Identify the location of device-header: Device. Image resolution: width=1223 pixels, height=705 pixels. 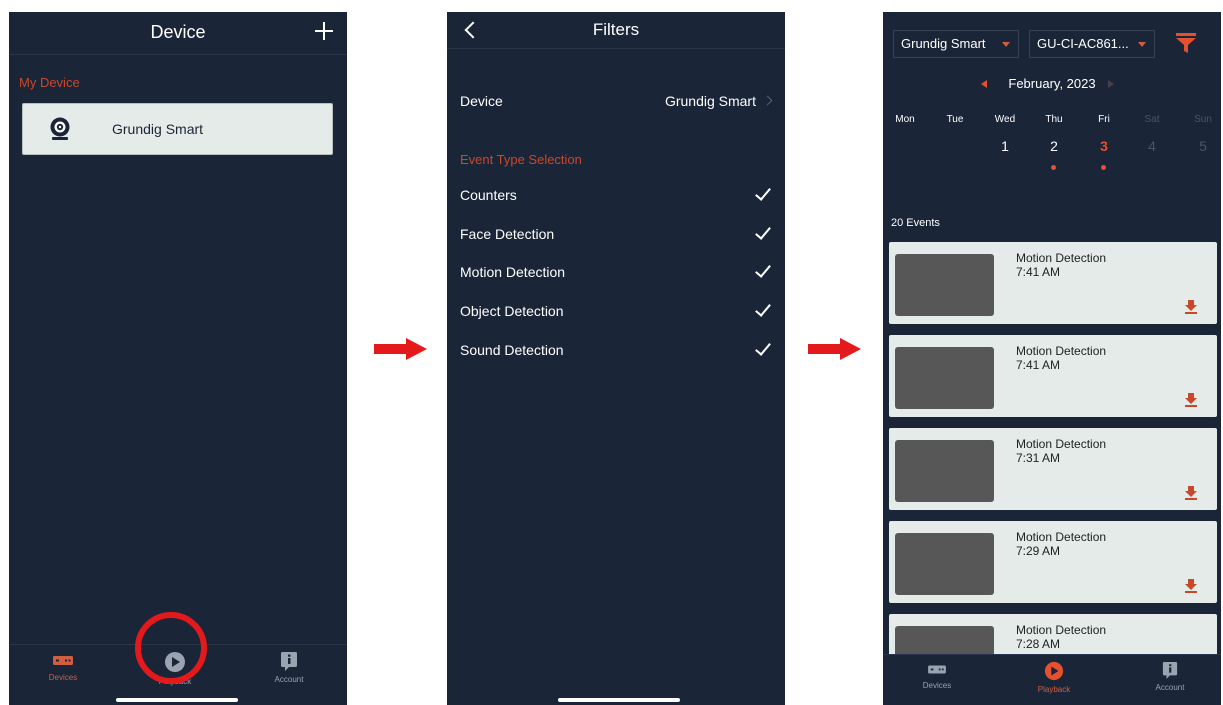
(178, 33).